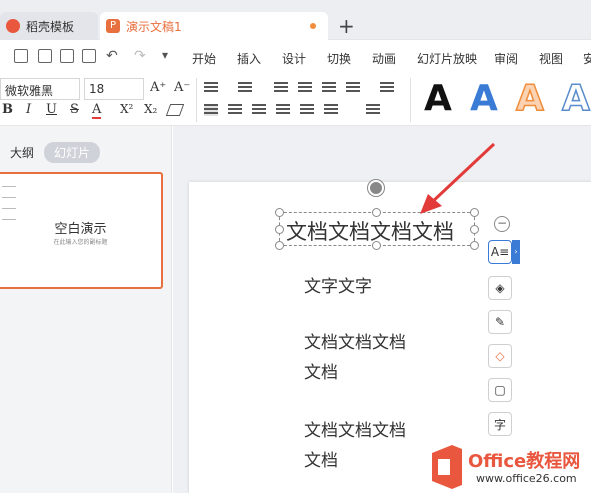 Image resolution: width=591 pixels, height=493 pixels. Describe the element at coordinates (338, 287) in the screenshot. I see `slide-body-line-1: 文字文字` at that location.